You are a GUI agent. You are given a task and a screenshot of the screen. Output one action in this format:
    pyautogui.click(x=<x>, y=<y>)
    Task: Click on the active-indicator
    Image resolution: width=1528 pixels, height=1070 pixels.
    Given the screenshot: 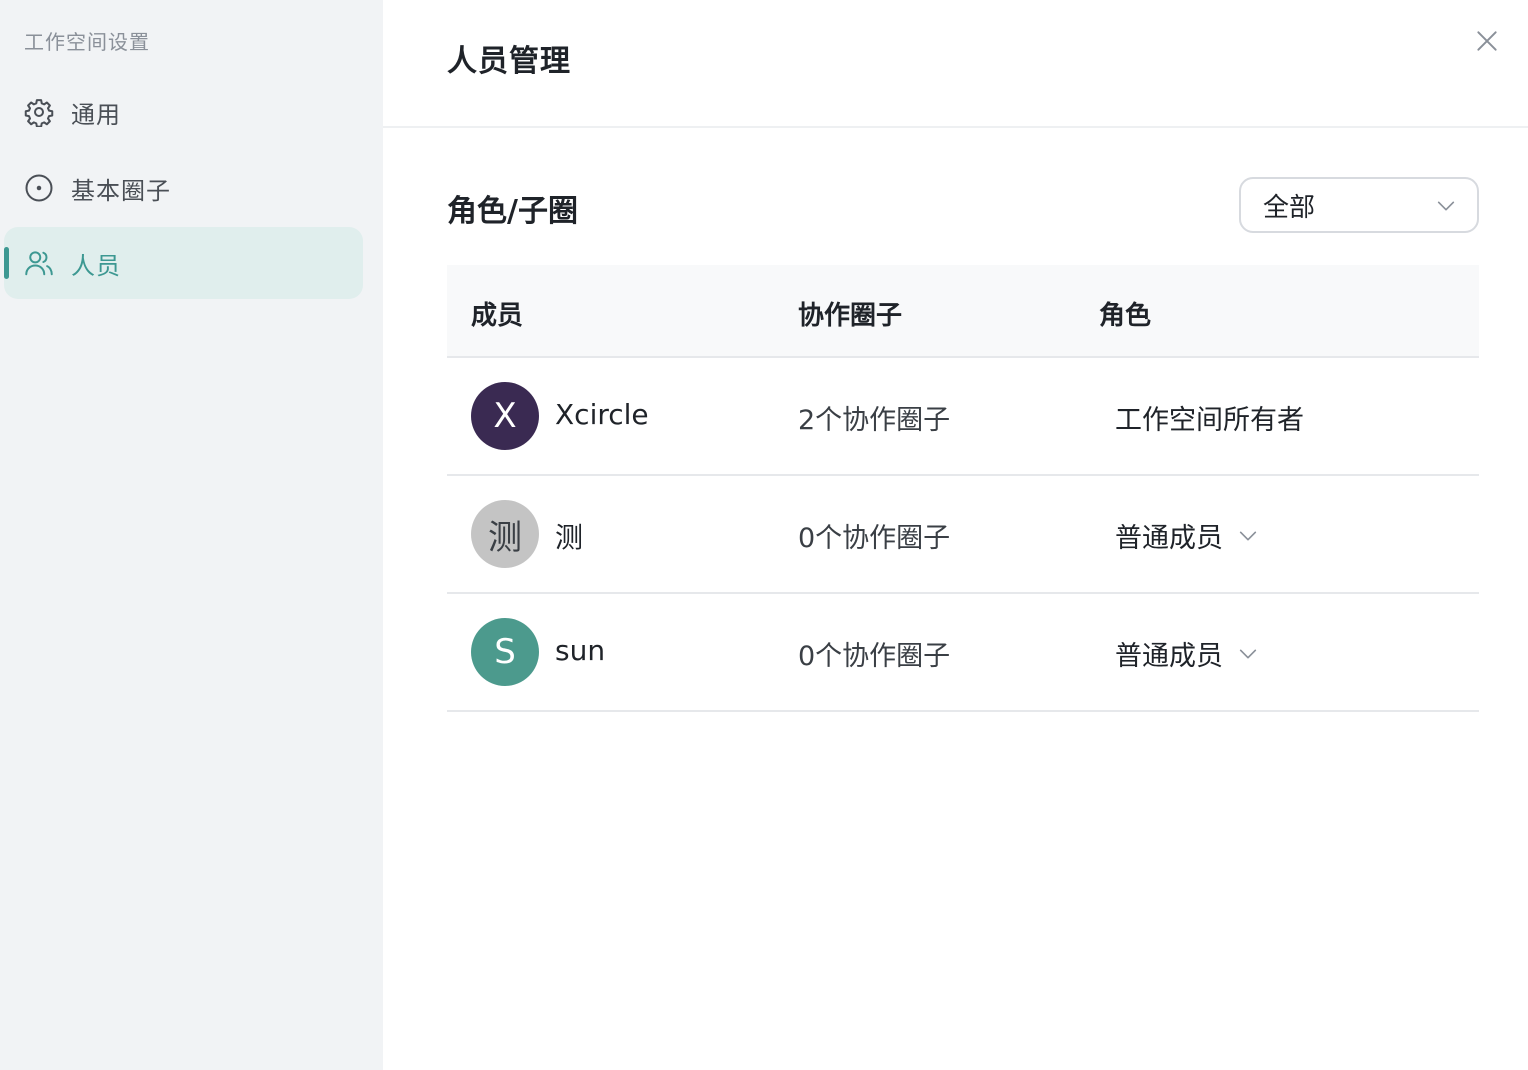 What is the action you would take?
    pyautogui.click(x=6, y=263)
    